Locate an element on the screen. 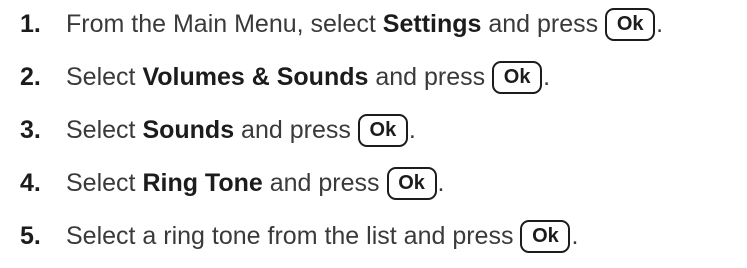  step-text: Select Volumes & Sounds and press Ok. is located at coordinates (308, 77).